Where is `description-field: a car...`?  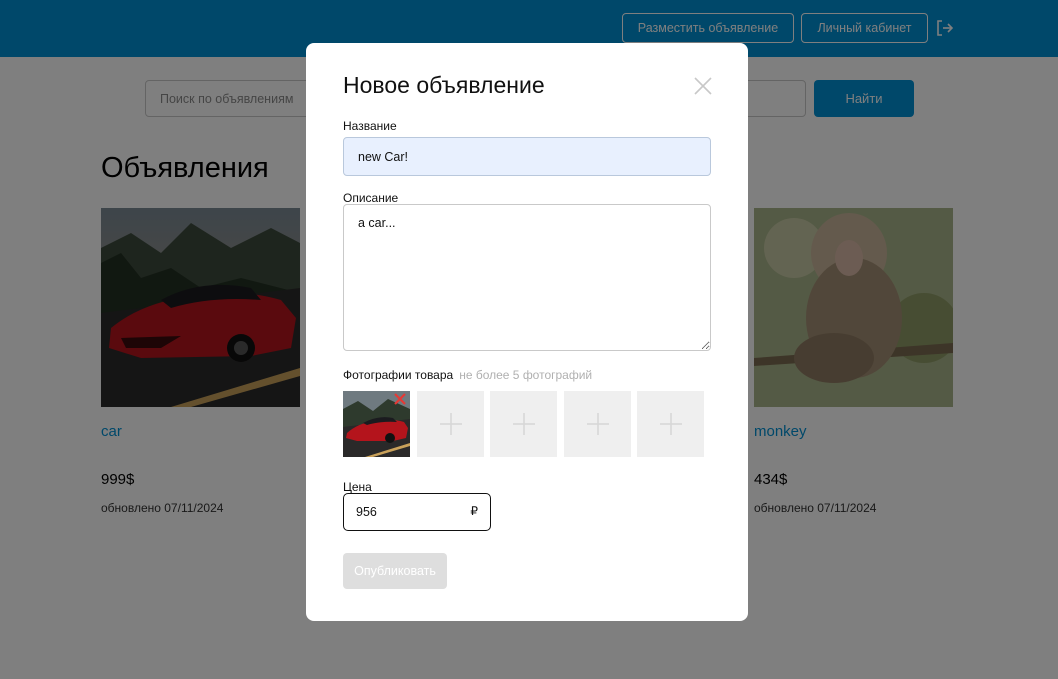
description-field: a car... is located at coordinates (527, 277).